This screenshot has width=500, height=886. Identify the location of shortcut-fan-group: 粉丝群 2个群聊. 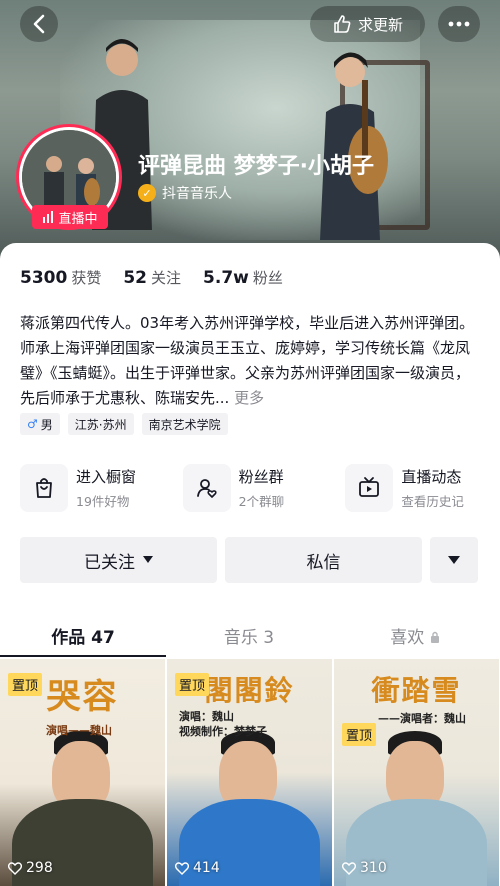
(260, 488).